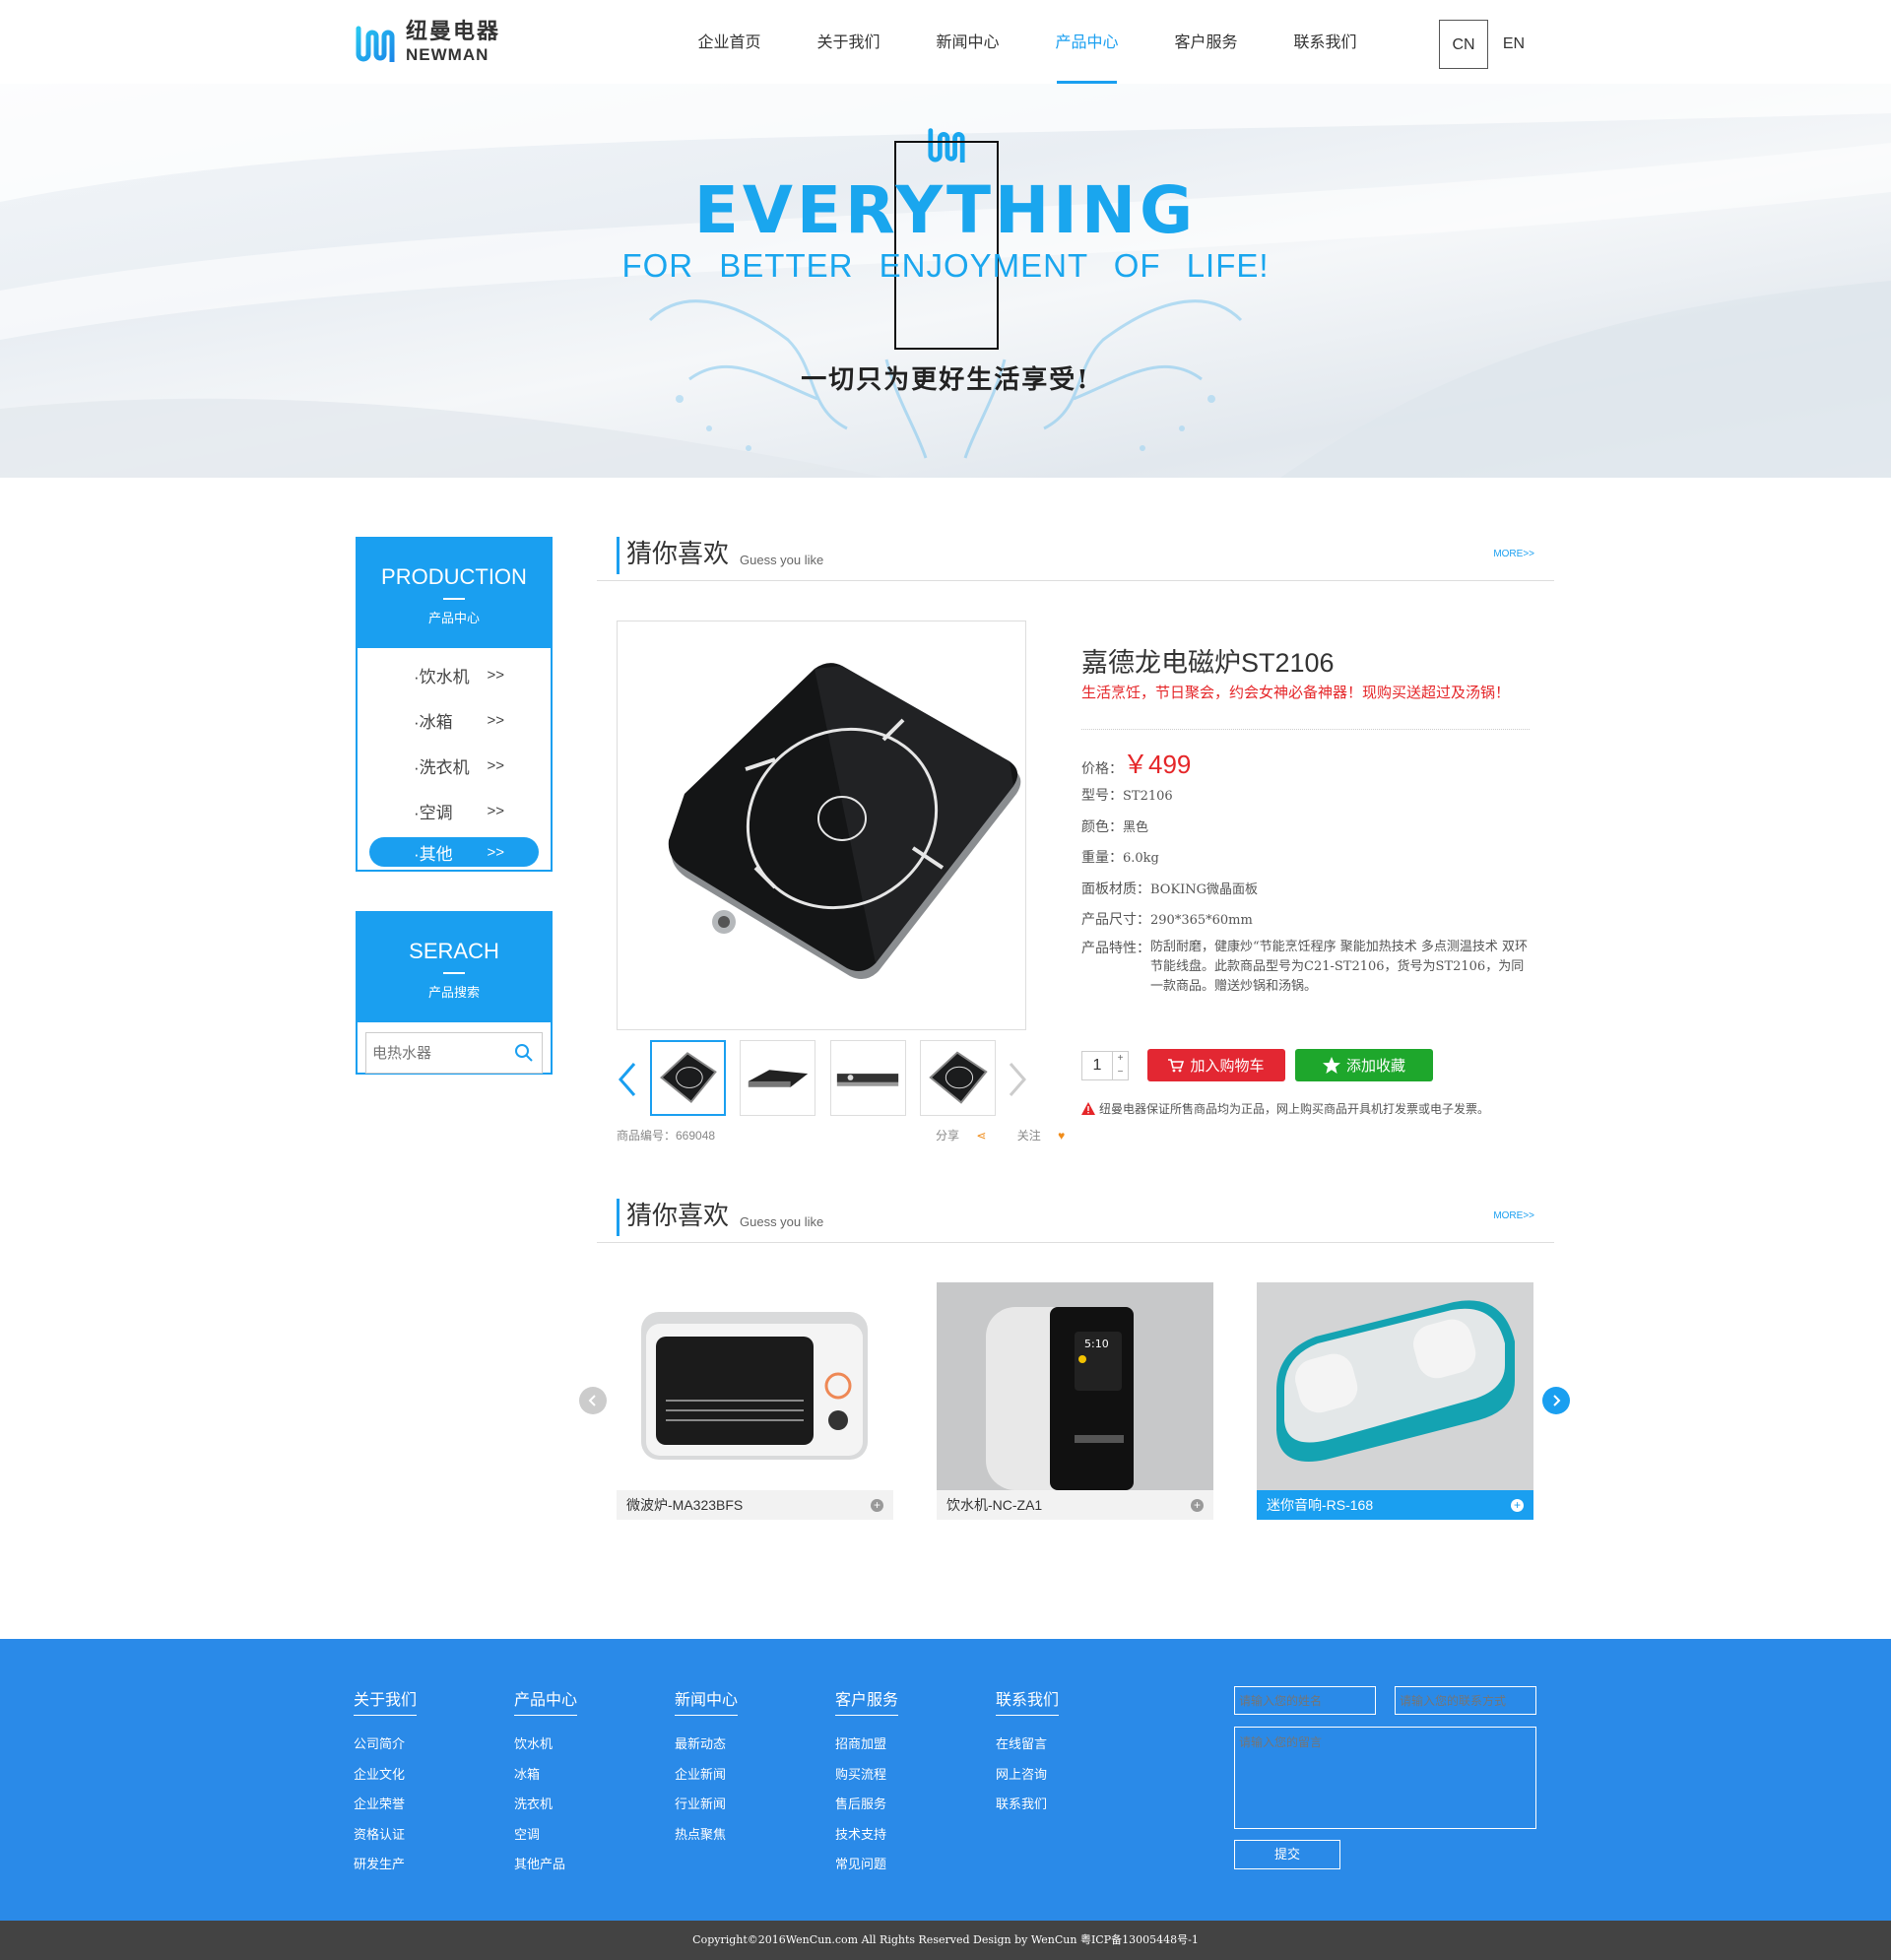 The height and width of the screenshot is (1960, 1891). I want to click on footer-link: 热点聚焦, so click(707, 1840).